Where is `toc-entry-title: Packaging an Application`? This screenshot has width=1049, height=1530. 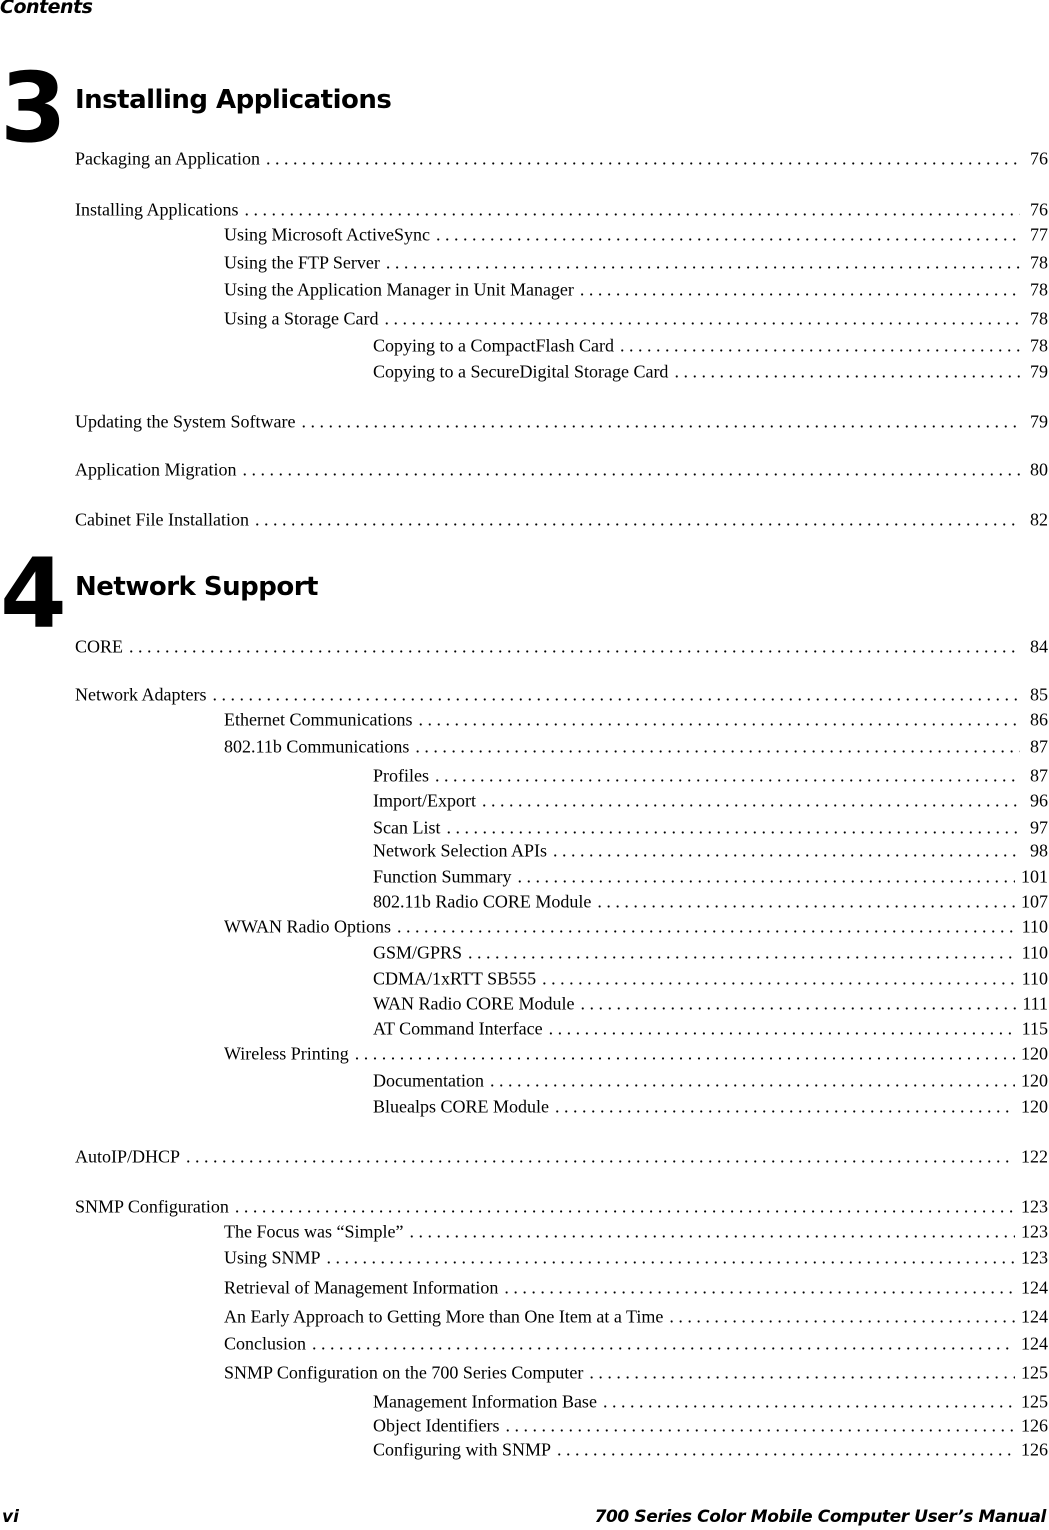
toc-entry-title: Packaging an Application is located at coordinates (167, 158).